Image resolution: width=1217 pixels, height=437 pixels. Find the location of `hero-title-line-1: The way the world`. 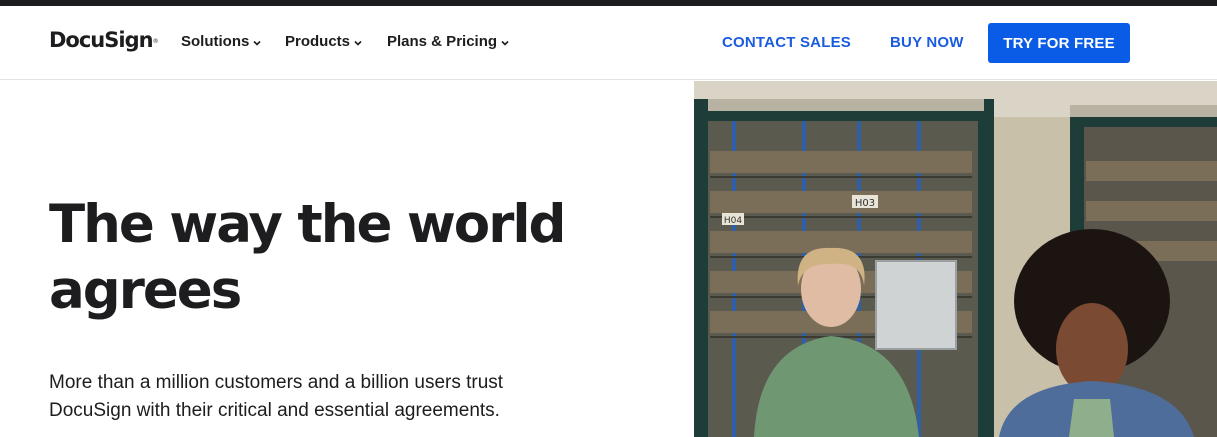

hero-title-line-1: The way the world is located at coordinates (307, 224).